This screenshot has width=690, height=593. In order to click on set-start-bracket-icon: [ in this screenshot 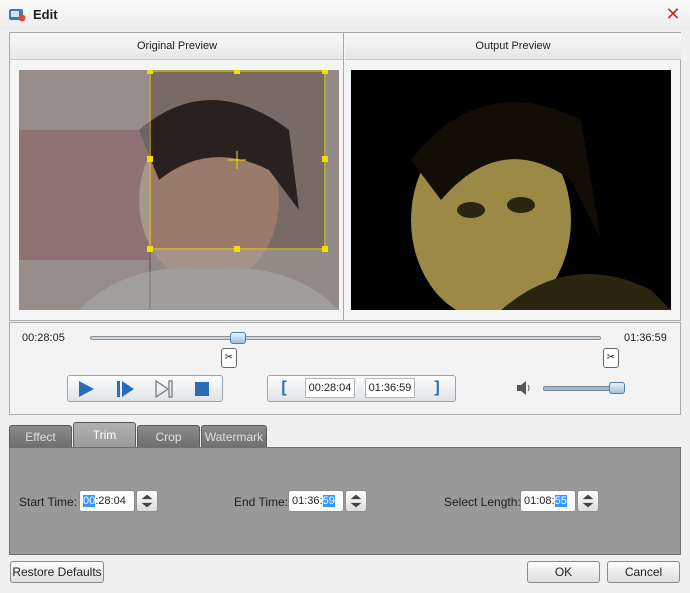, I will do `click(284, 388)`.